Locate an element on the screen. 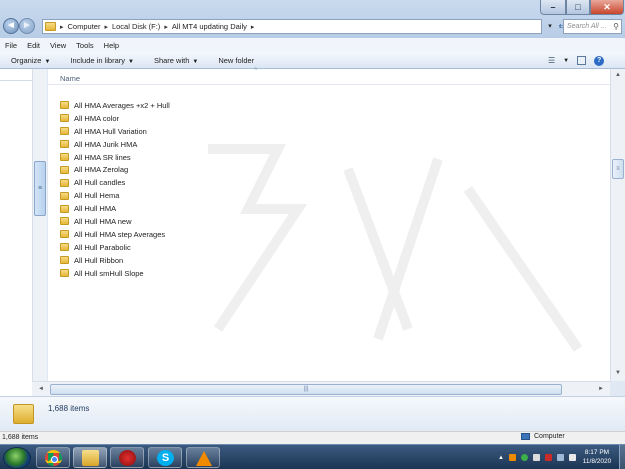  list-item-label: All Hull smHull Slope is located at coordinates (109, 273).